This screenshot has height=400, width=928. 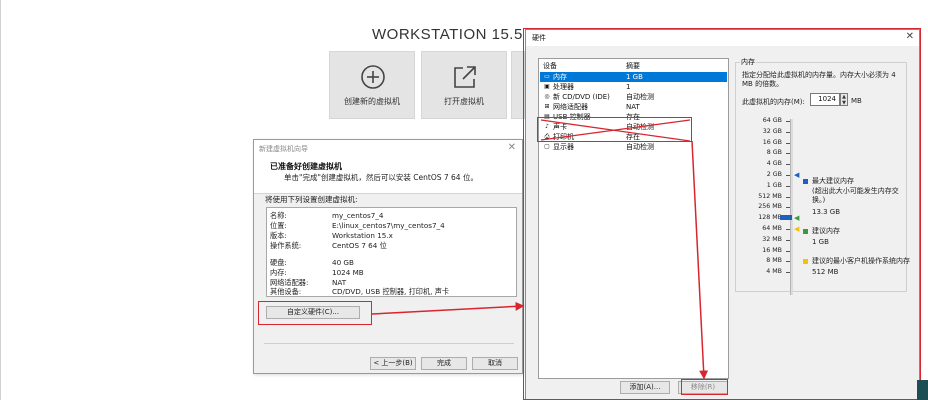 I want to click on summary-row: 操作系统: CentOS 7 64 位, so click(x=328, y=245).